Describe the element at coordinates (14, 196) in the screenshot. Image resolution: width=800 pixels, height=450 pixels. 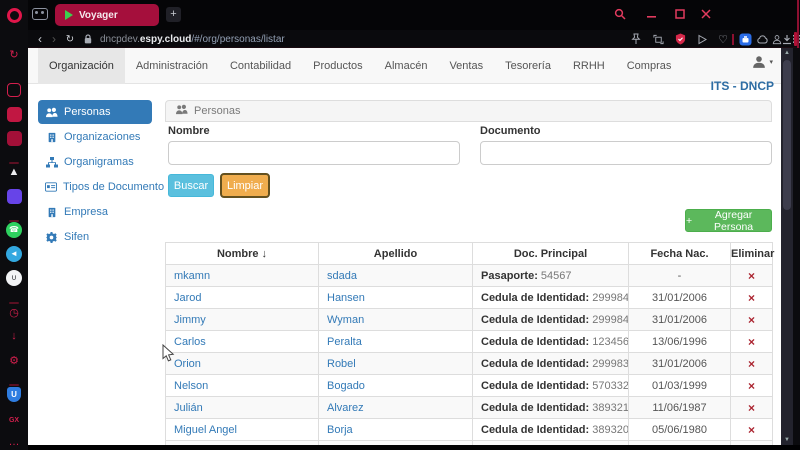
I see `app-purple-icon` at that location.